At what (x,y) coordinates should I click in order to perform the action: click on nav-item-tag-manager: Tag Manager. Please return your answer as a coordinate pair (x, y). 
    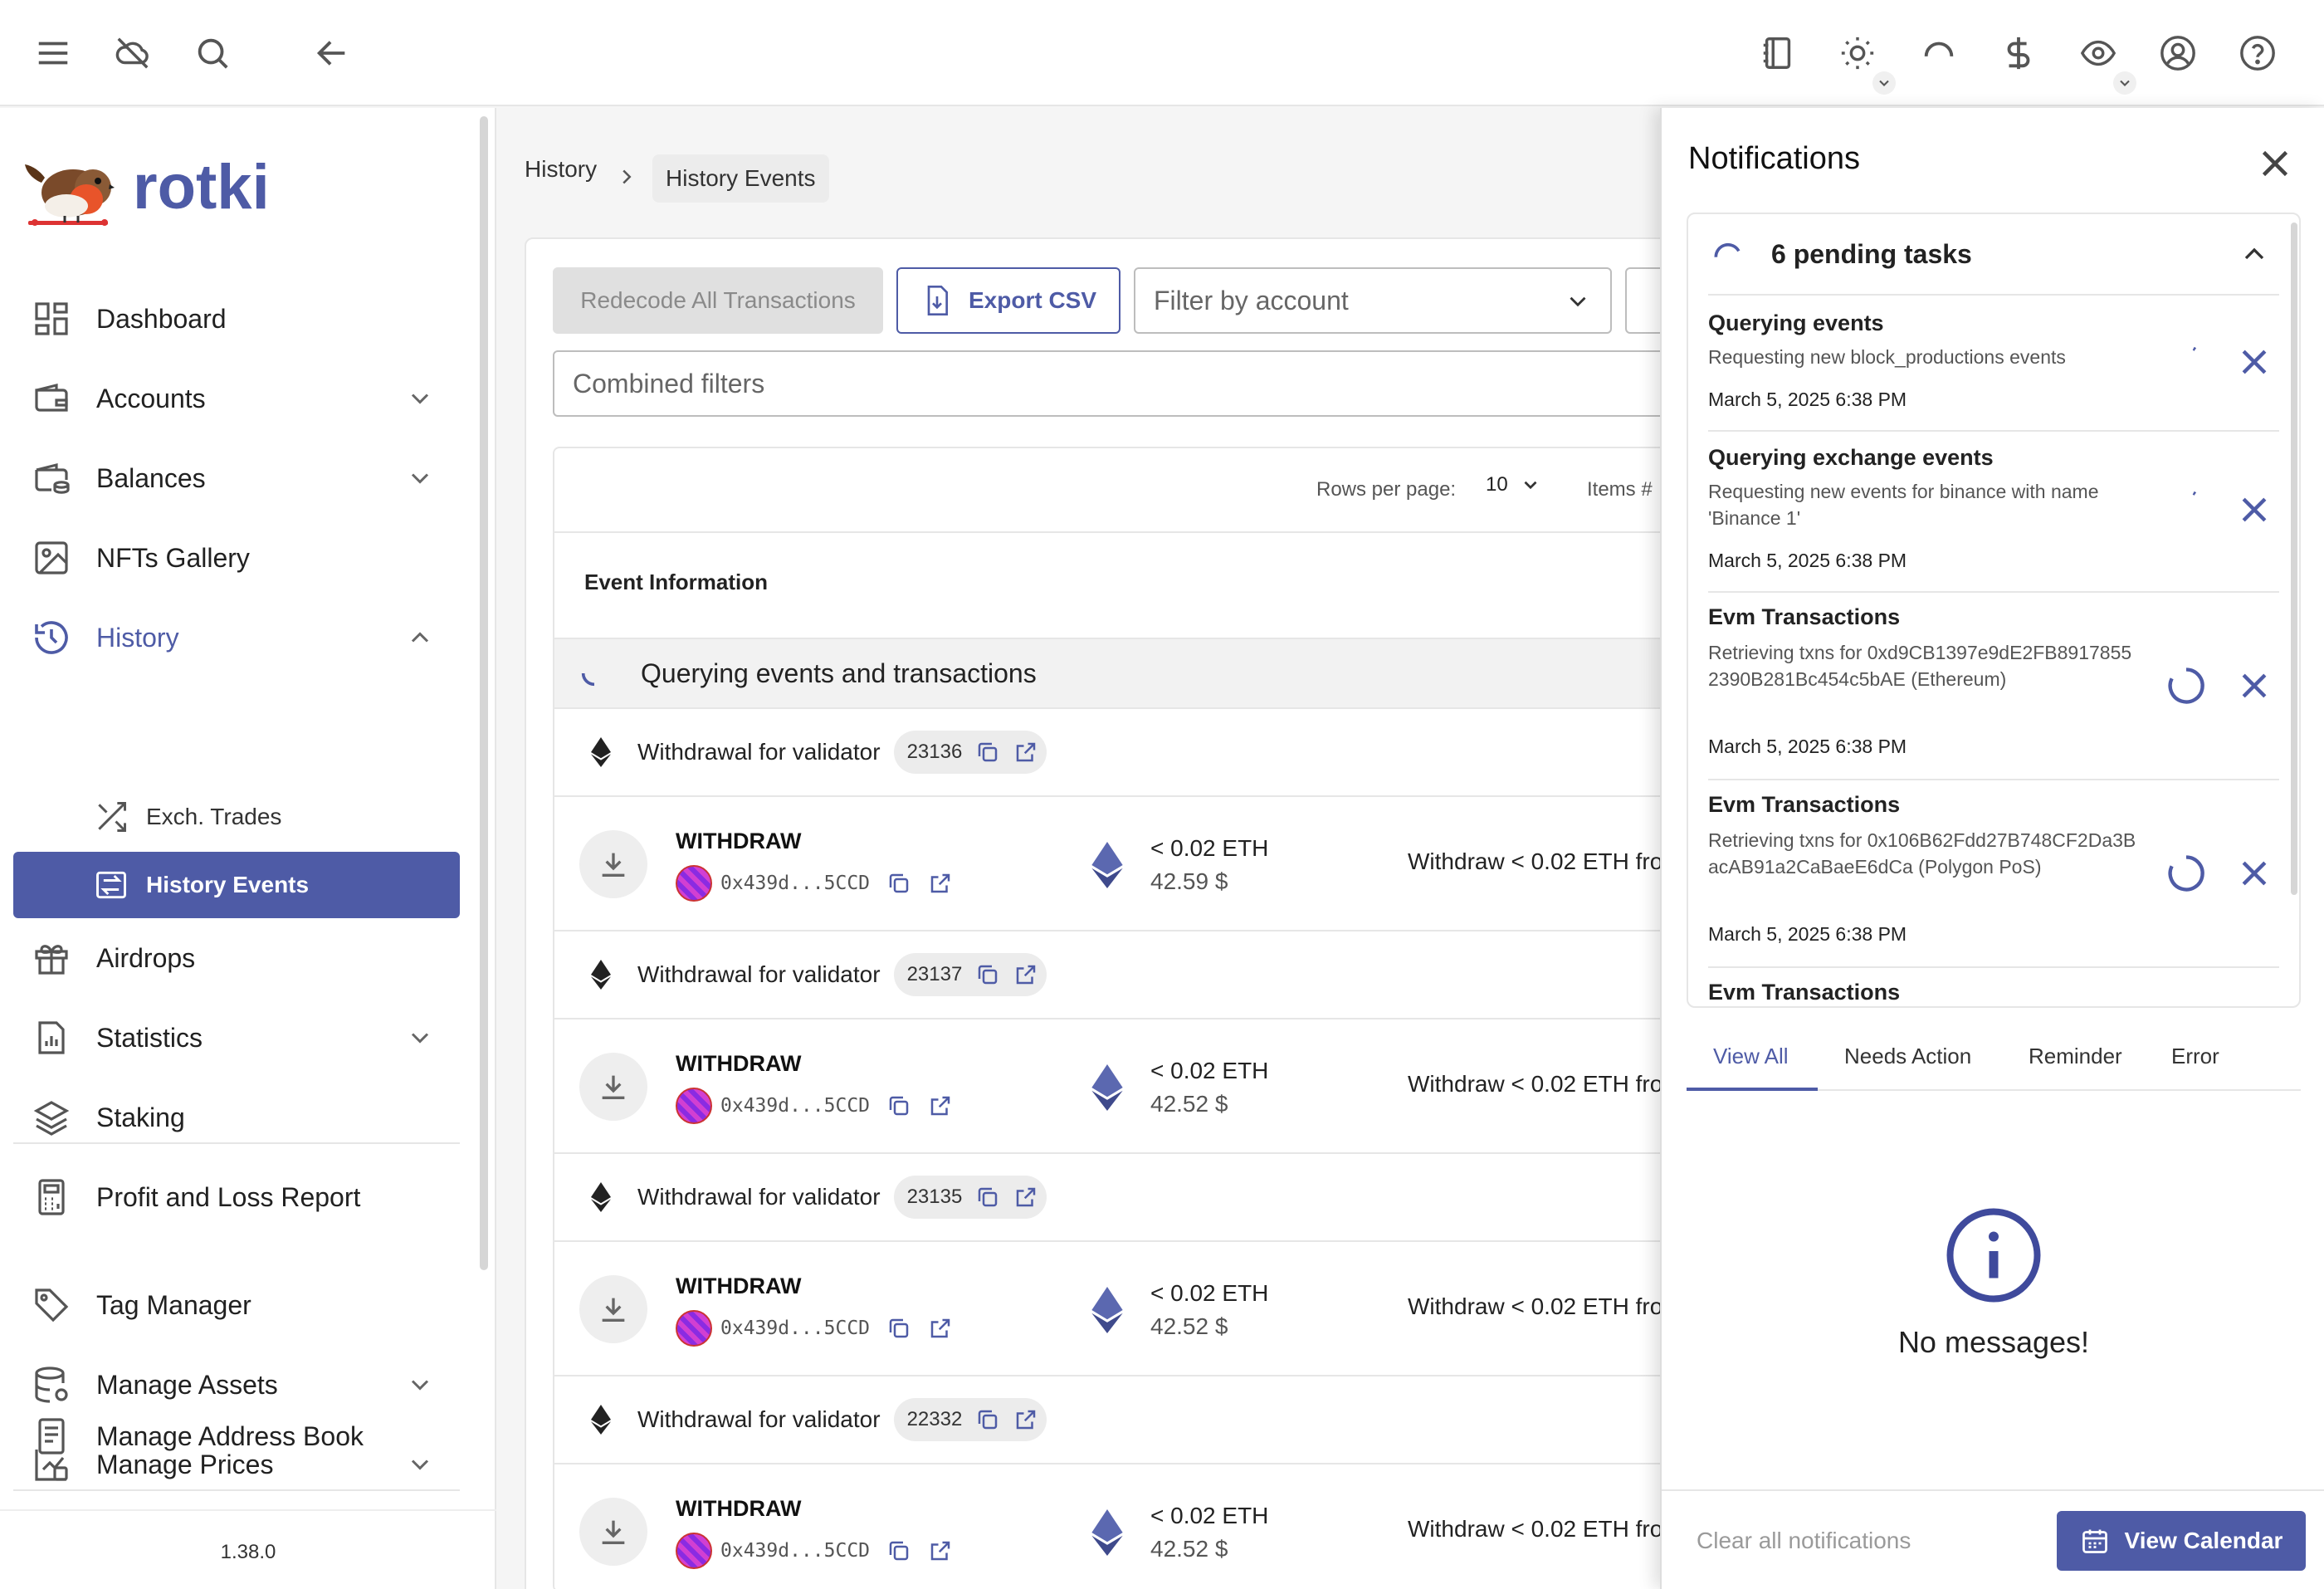
    Looking at the image, I should click on (236, 1305).